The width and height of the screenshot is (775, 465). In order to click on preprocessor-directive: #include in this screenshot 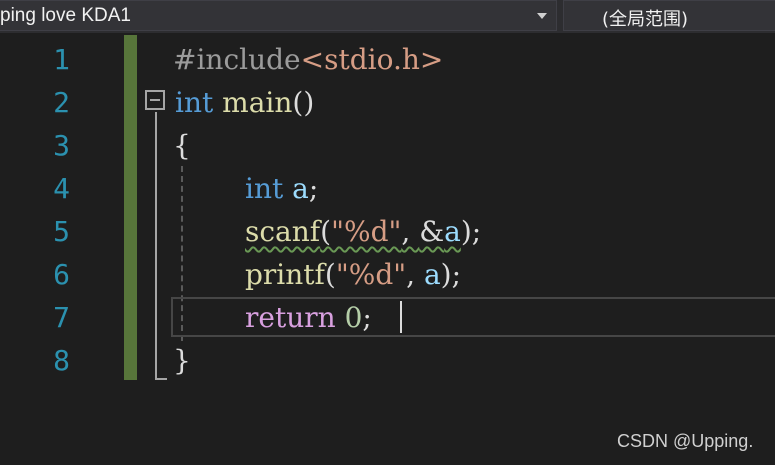, I will do `click(237, 59)`.